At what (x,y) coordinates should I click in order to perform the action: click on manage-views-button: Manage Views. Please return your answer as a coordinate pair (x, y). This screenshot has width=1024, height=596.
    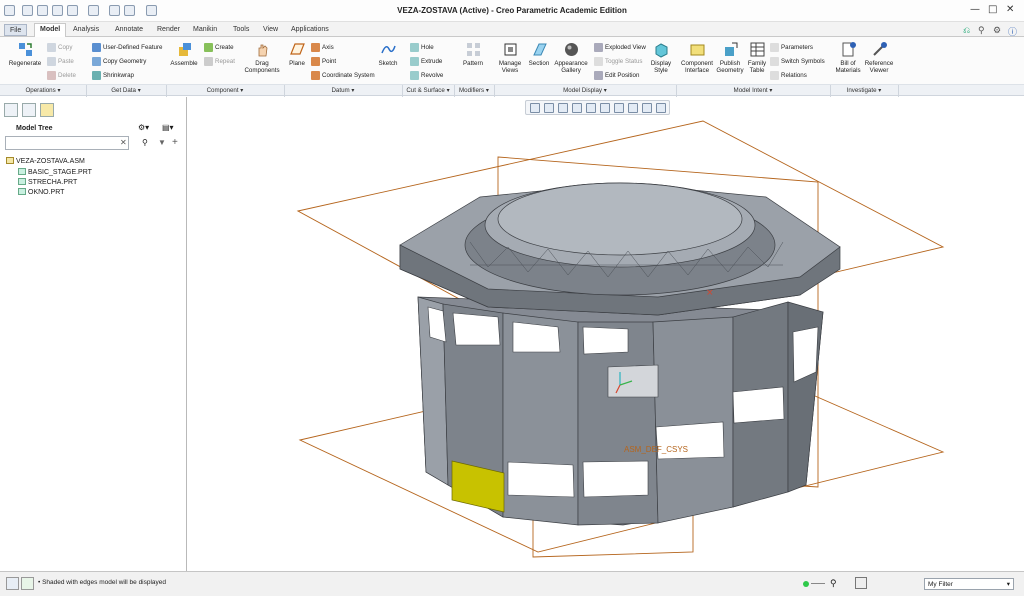
    Looking at the image, I should click on (510, 57).